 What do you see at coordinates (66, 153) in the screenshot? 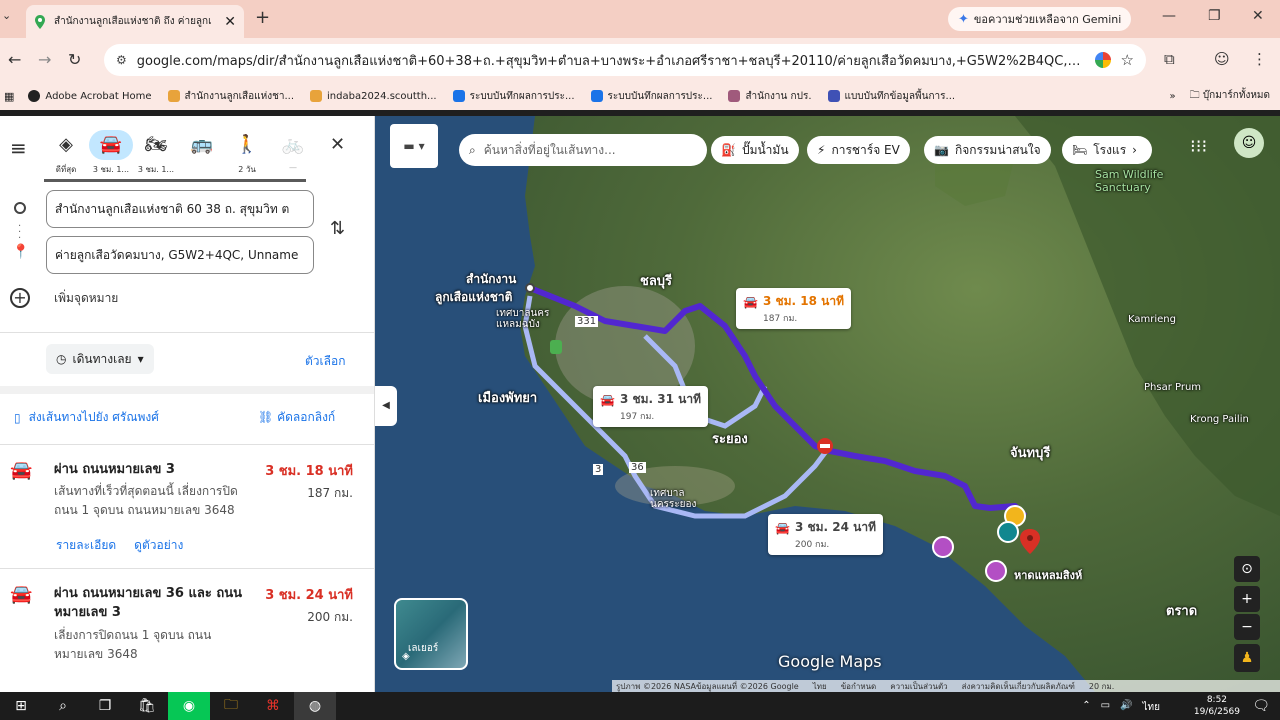
I see `mode-best: ◈ ดีที่สุด` at bounding box center [66, 153].